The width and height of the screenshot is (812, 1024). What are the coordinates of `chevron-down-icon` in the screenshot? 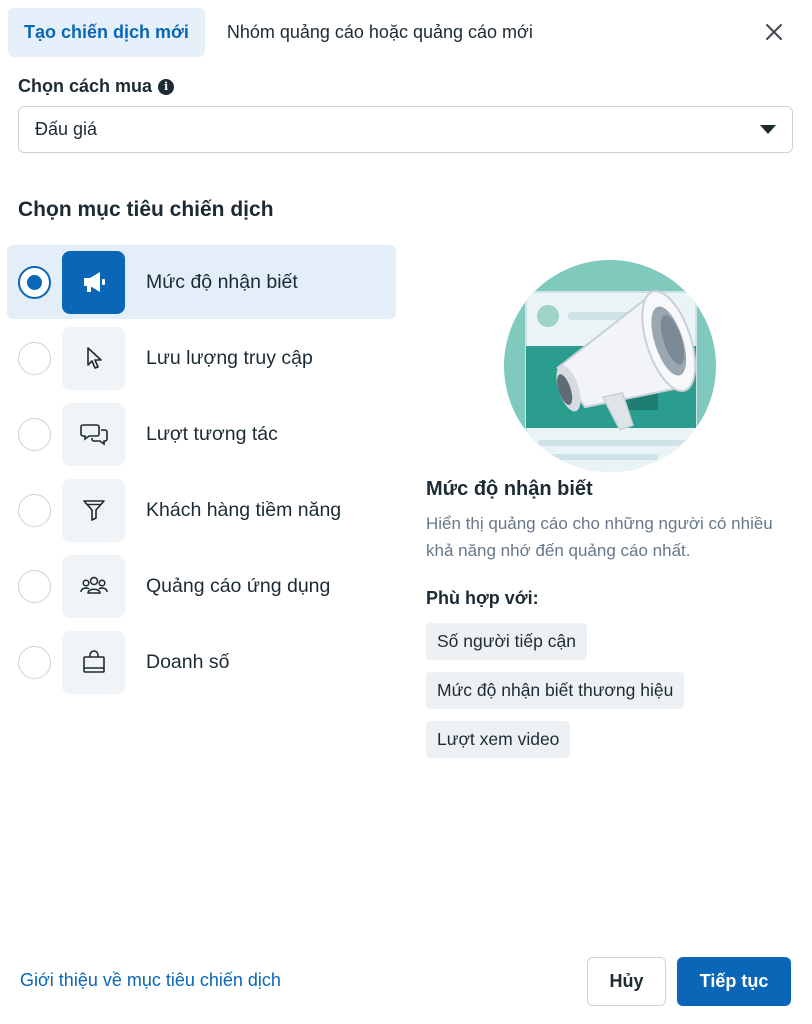 It's located at (768, 129).